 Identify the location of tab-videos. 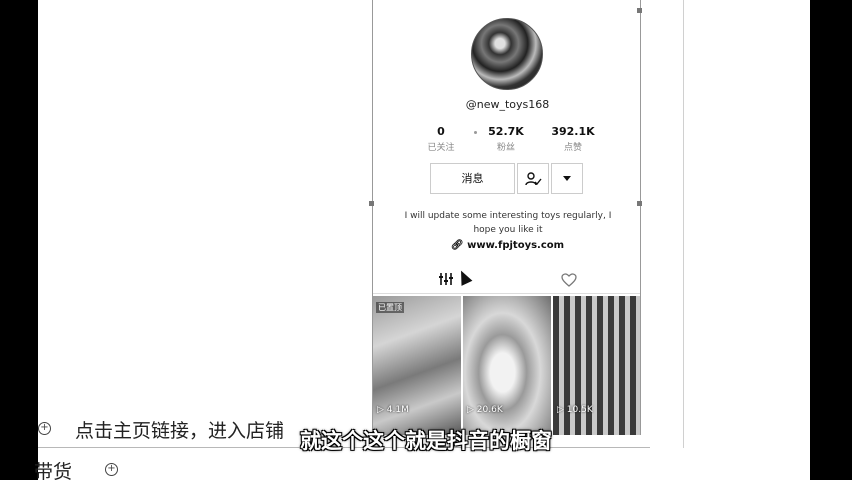
(446, 281).